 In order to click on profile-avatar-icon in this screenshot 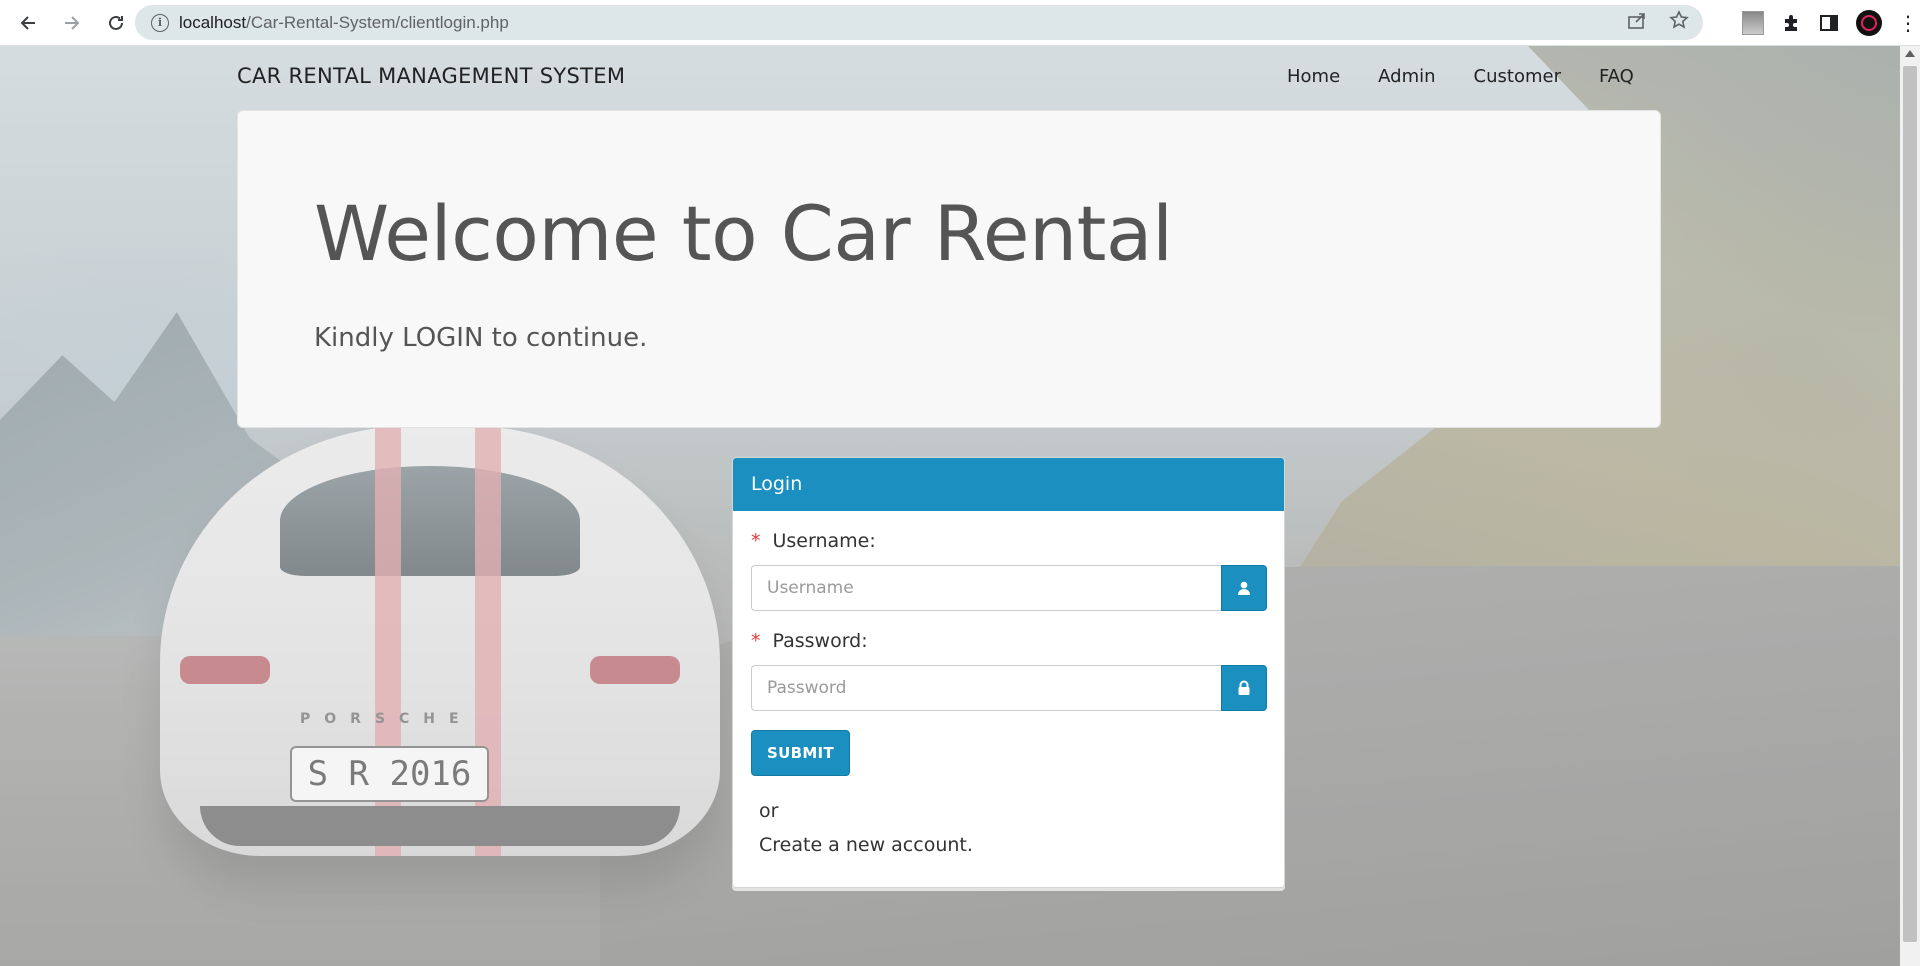, I will do `click(1869, 22)`.